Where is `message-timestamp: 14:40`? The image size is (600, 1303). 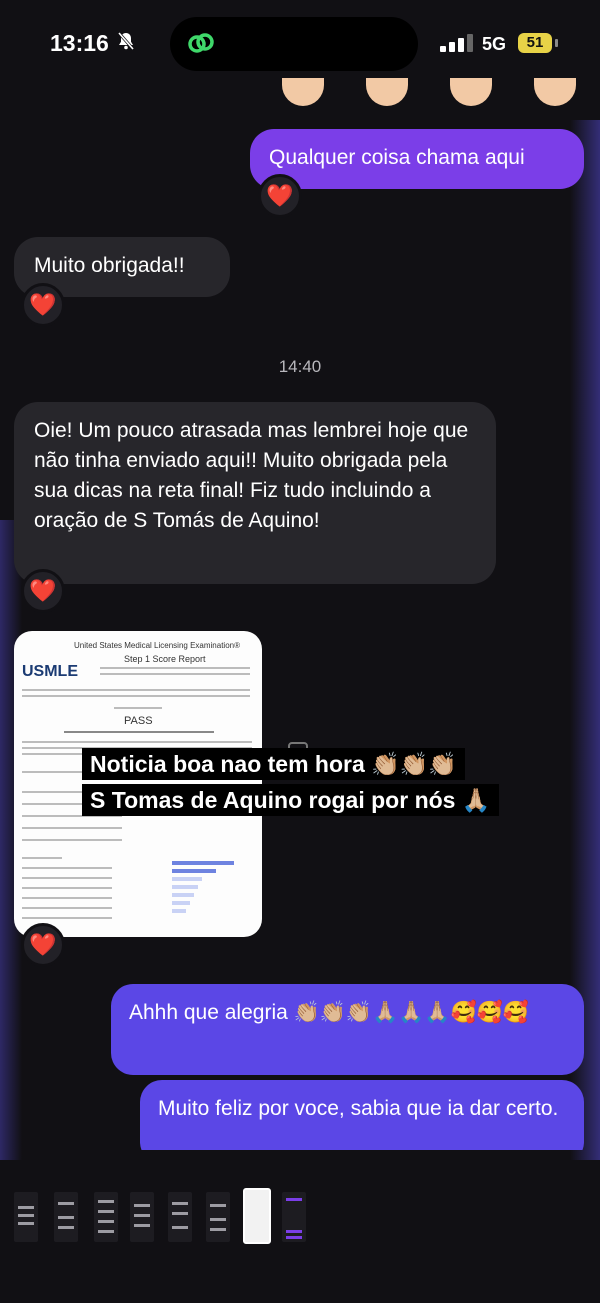 message-timestamp: 14:40 is located at coordinates (300, 366).